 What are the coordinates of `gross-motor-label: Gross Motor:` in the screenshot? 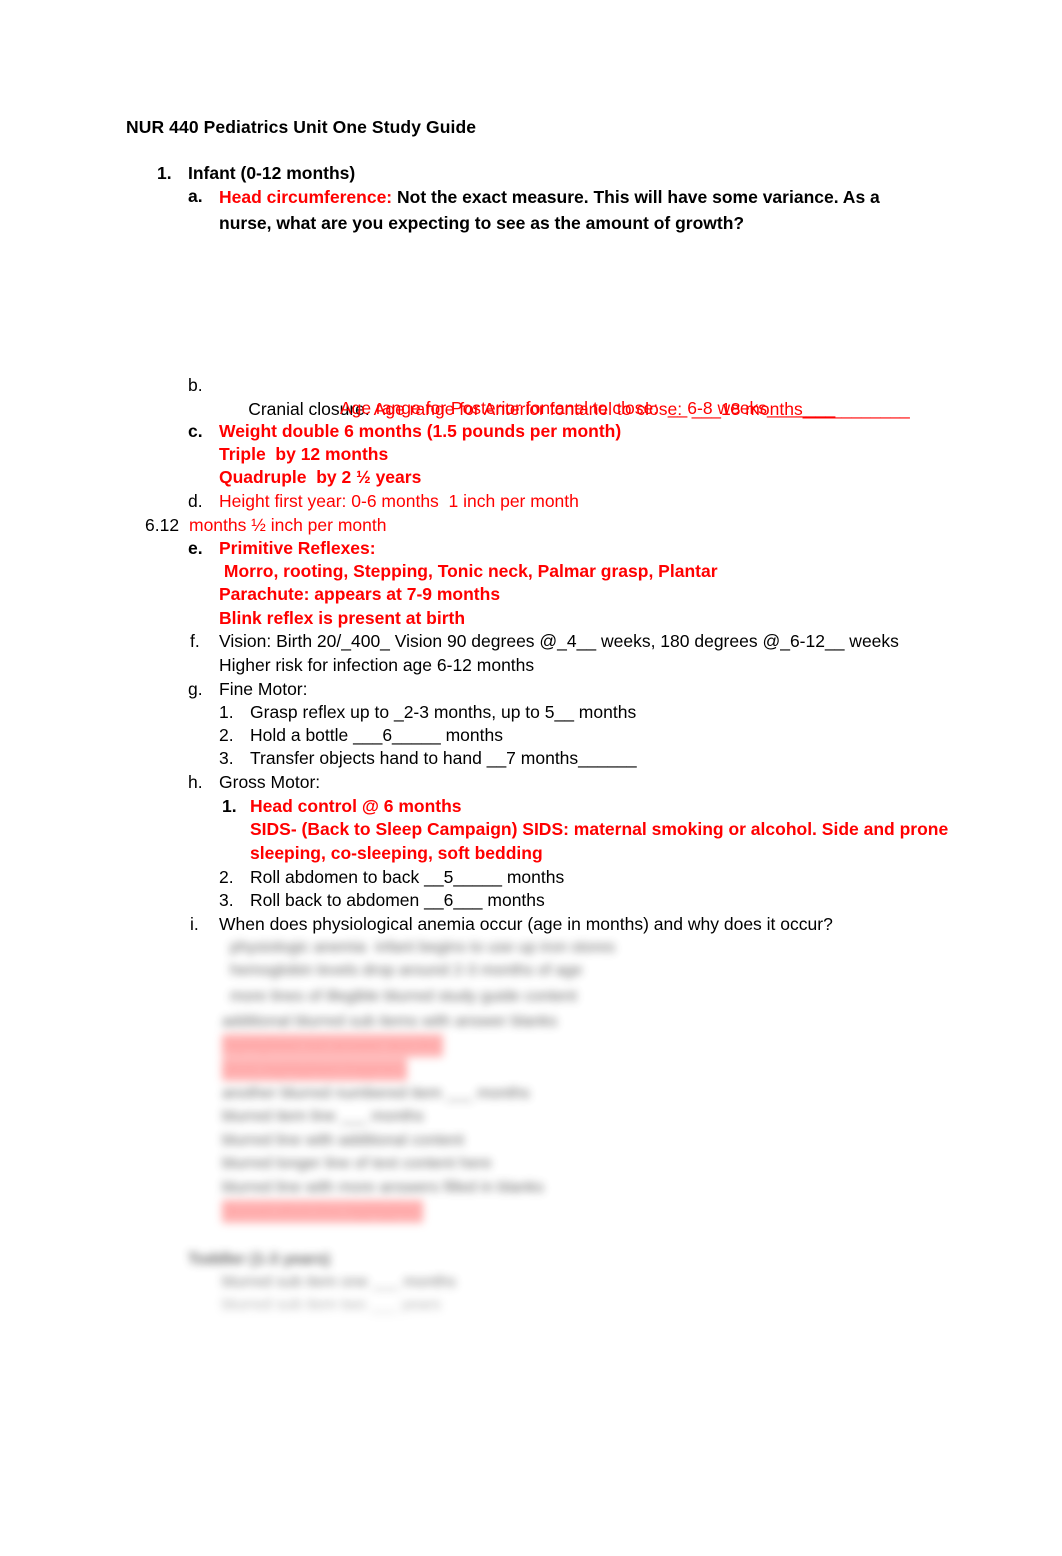 It's located at (270, 782).